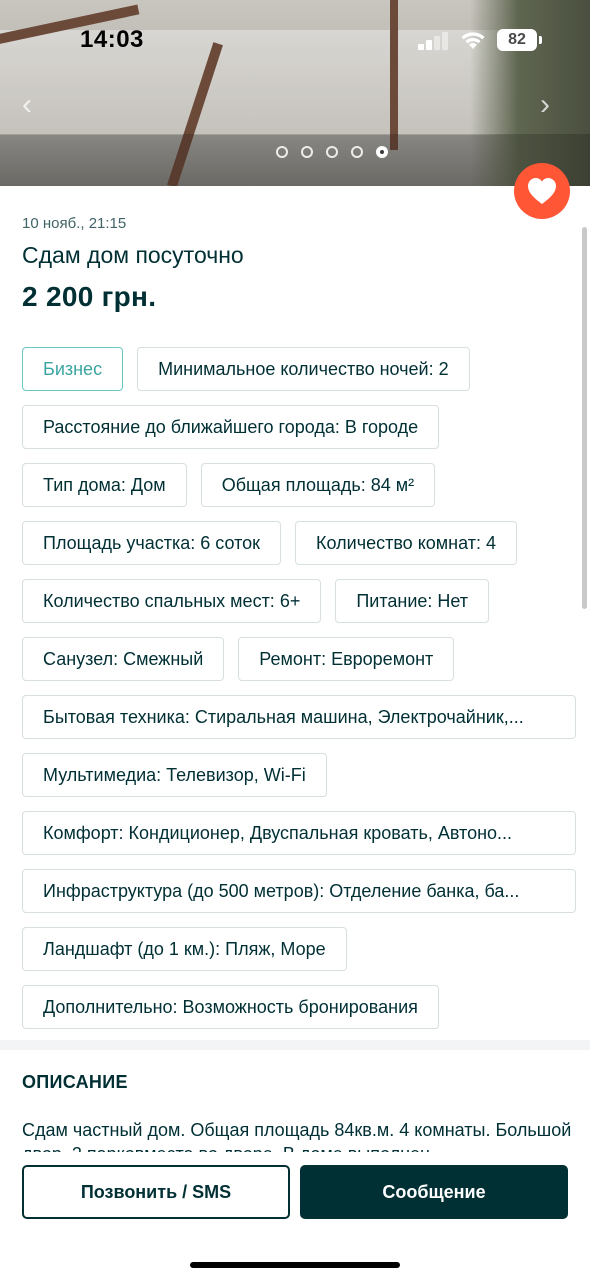 Image resolution: width=590 pixels, height=1280 pixels. I want to click on heart-icon, so click(542, 191).